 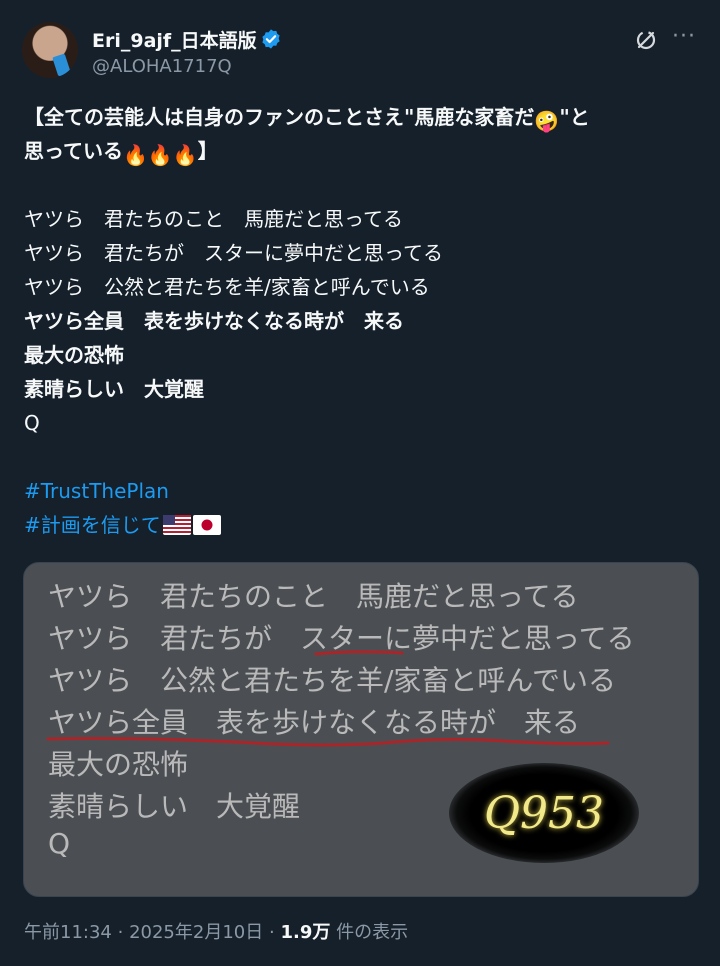 I want to click on zany-face-emoji-icon: 🤪, so click(x=547, y=121).